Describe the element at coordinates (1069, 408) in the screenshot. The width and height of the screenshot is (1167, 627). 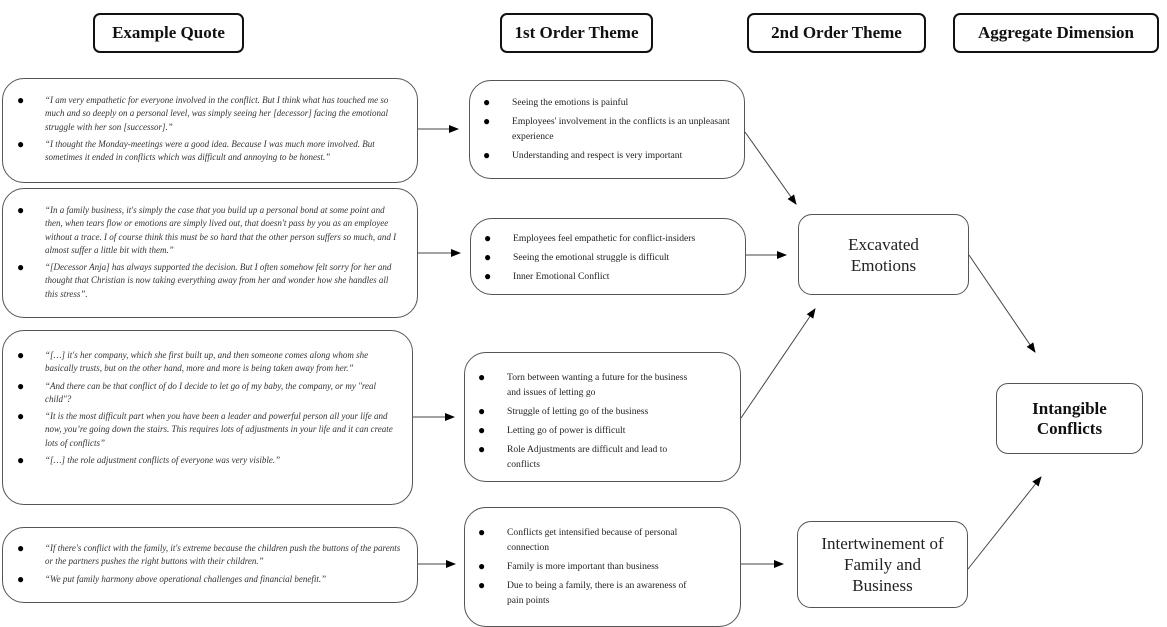
I see `aggregate-dimension-line: Intangible` at that location.